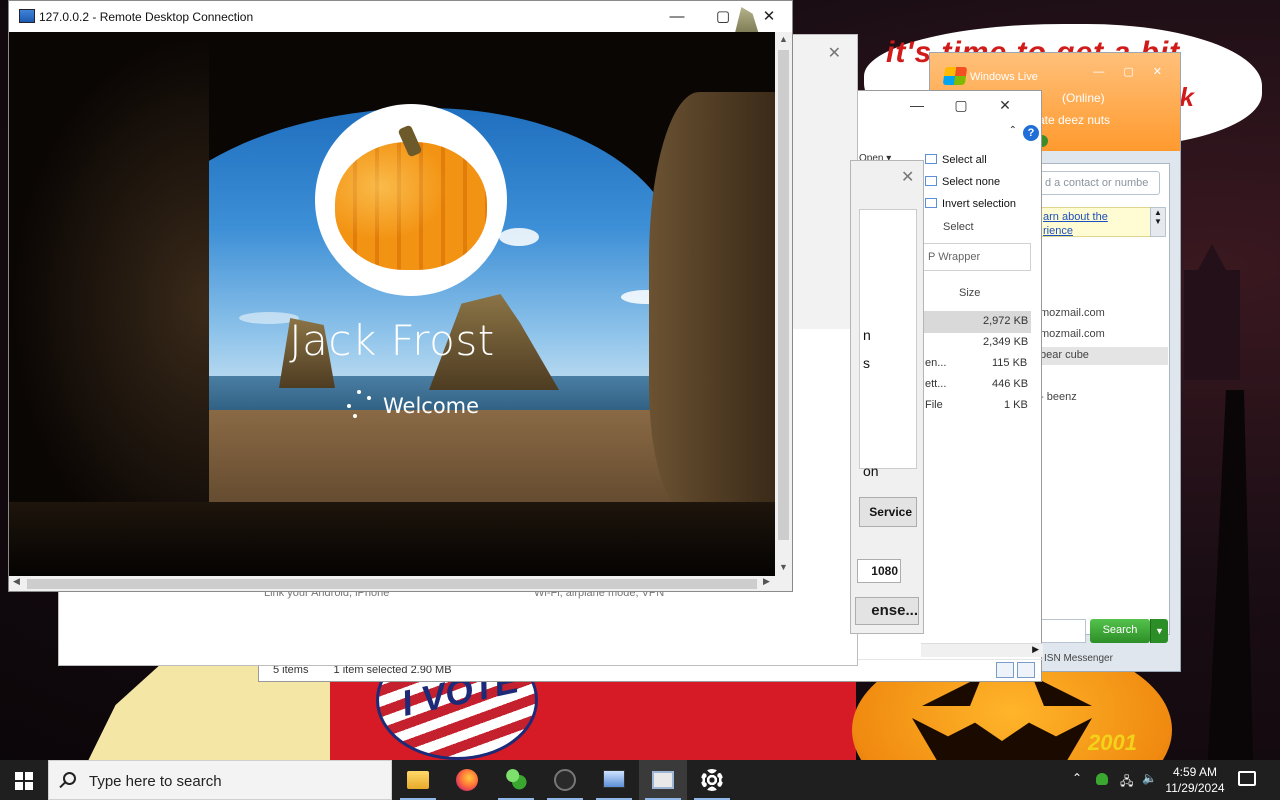 This screenshot has height=800, width=1280. I want to click on msn-banner-line2: rience, so click(1096, 231).